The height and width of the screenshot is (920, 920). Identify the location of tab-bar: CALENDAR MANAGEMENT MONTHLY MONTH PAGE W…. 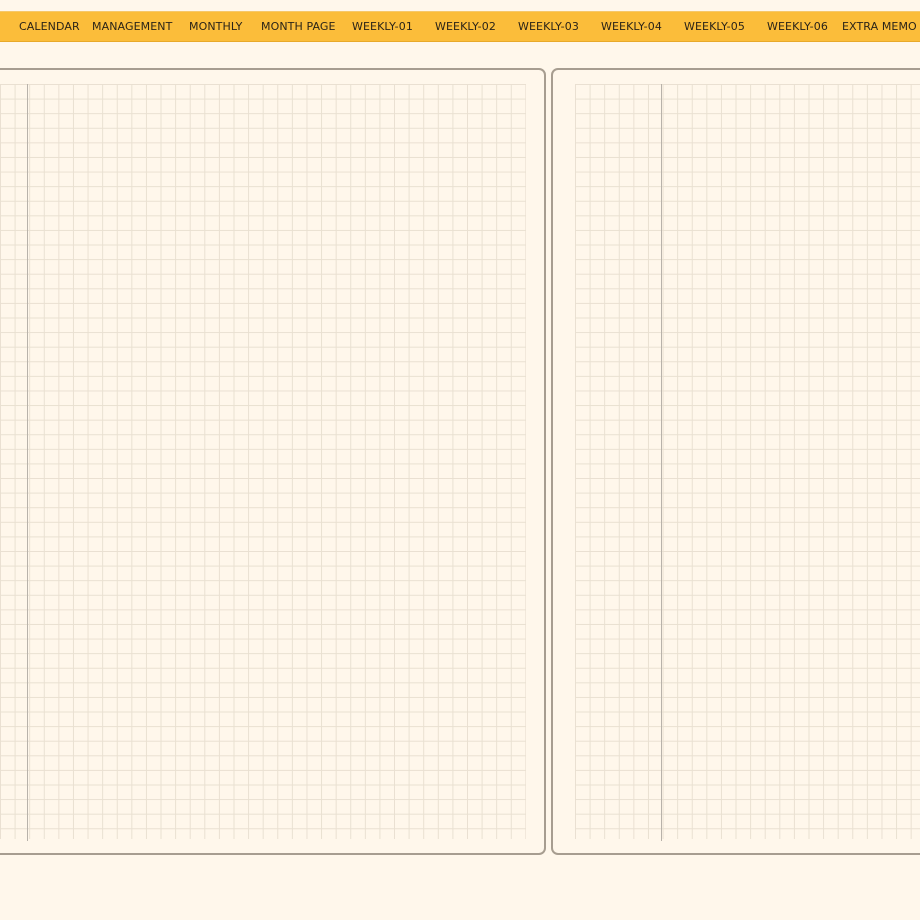
(460, 26).